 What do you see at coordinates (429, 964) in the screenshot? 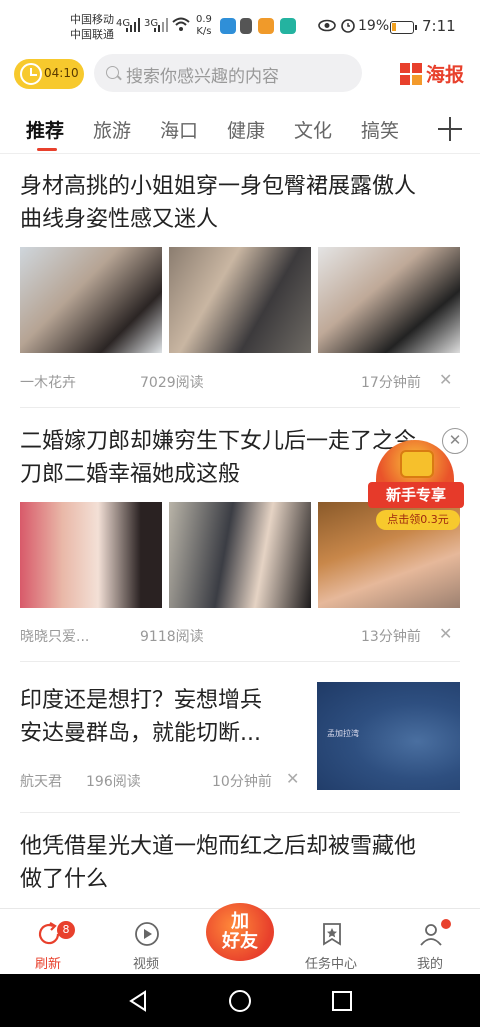
I see `nav-label: 我的` at bounding box center [429, 964].